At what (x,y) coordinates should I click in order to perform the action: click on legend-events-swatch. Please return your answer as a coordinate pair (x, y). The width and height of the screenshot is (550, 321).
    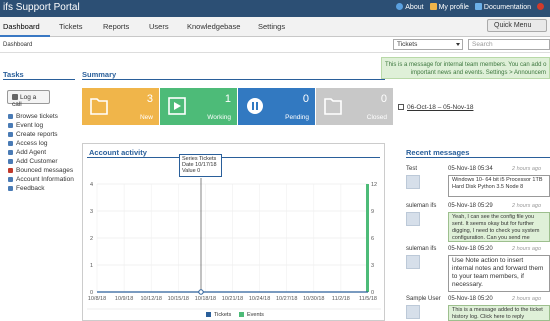
    Looking at the image, I should click on (241, 314).